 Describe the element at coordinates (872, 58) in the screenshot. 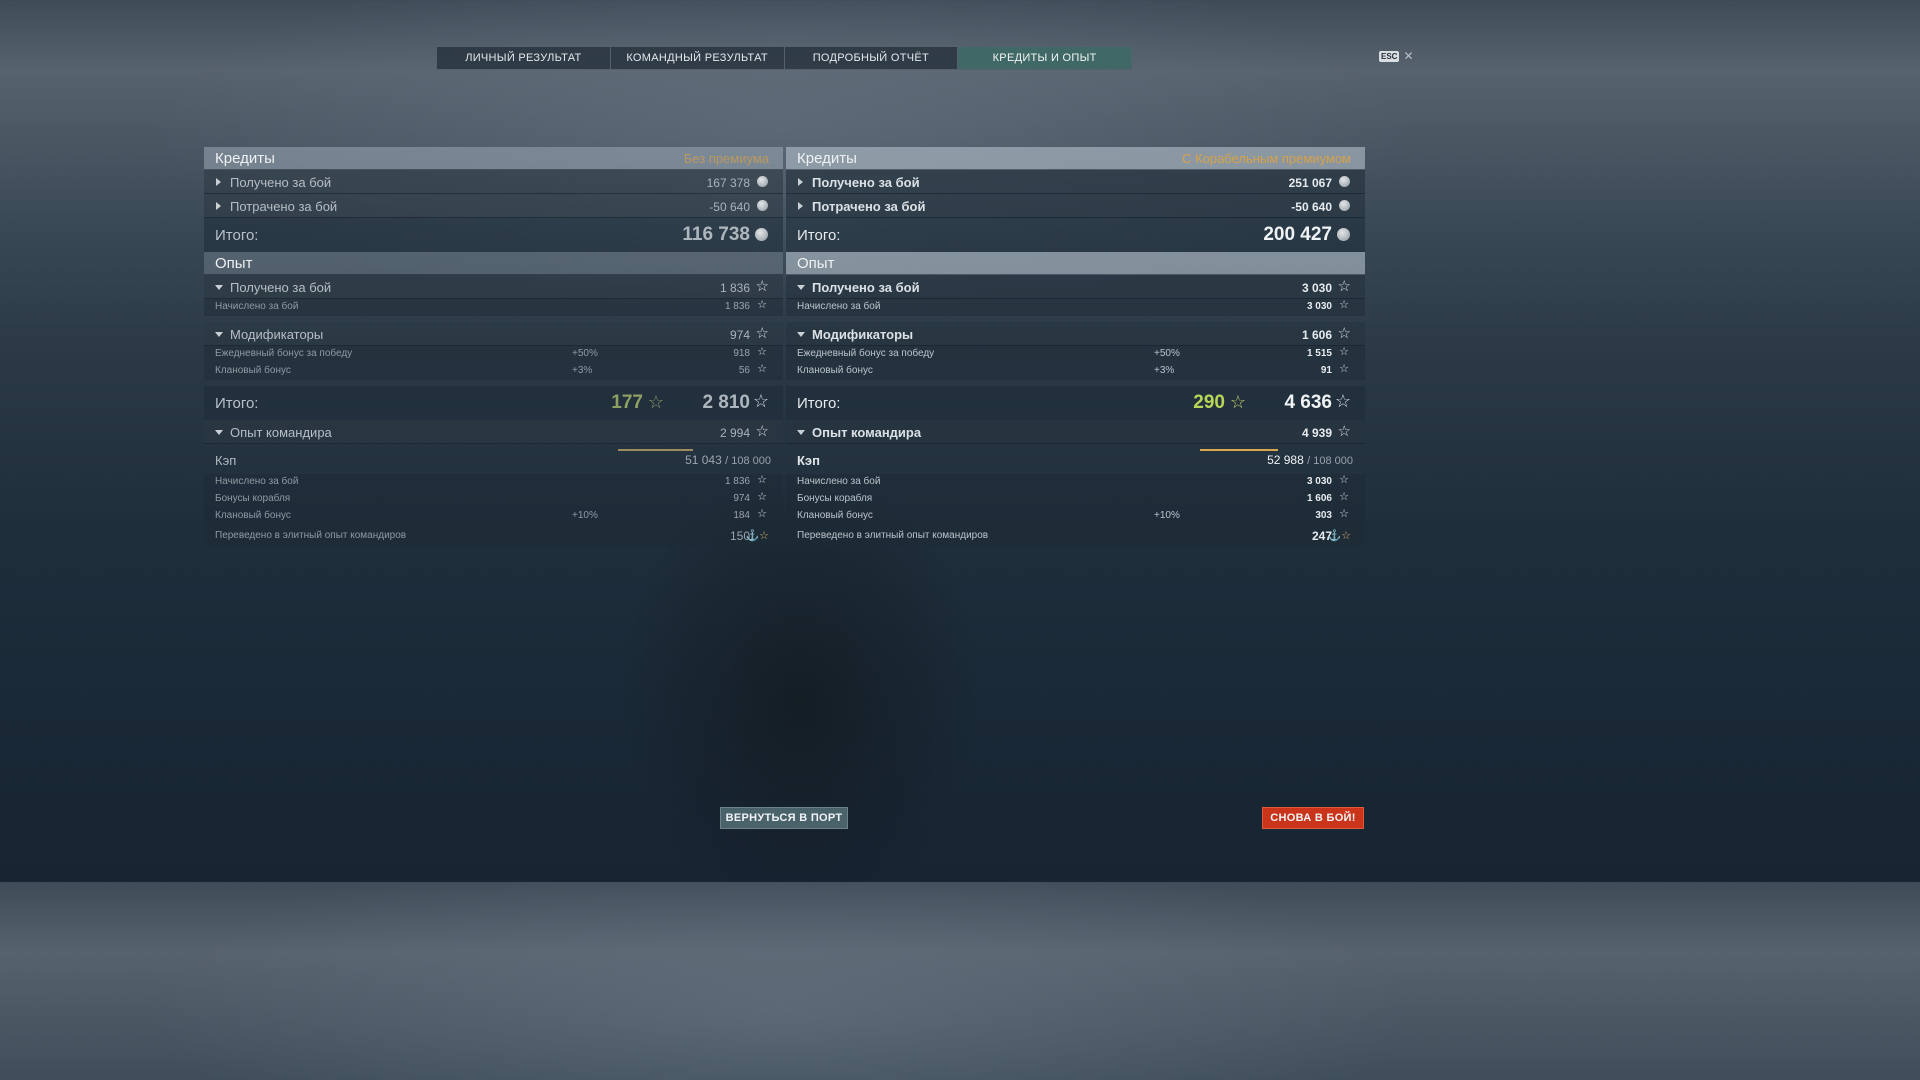

I see `tab-detailed-report: ПОДРОБНЫЙ ОТЧЁТ` at that location.